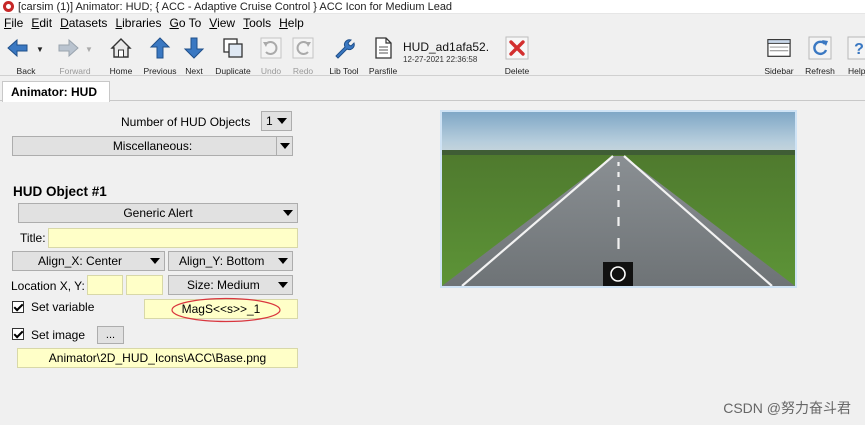  Describe the element at coordinates (432, 89) in the screenshot. I see `tab-bar: Animator: HUD` at that location.